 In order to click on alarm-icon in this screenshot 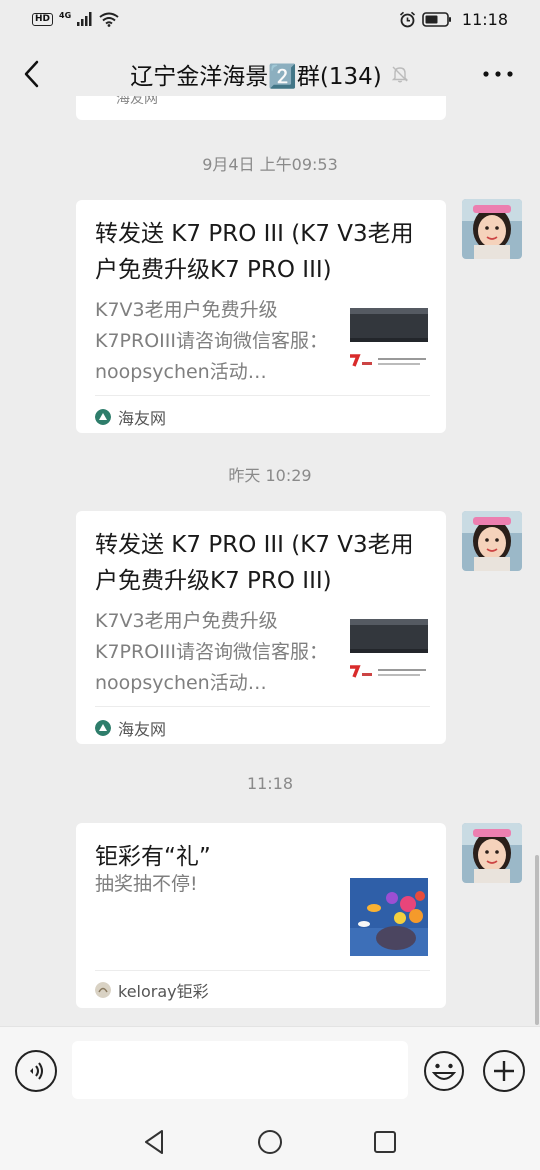, I will do `click(407, 19)`.